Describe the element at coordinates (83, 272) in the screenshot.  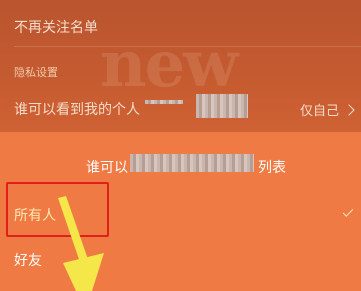
I see `arrow-head` at that location.